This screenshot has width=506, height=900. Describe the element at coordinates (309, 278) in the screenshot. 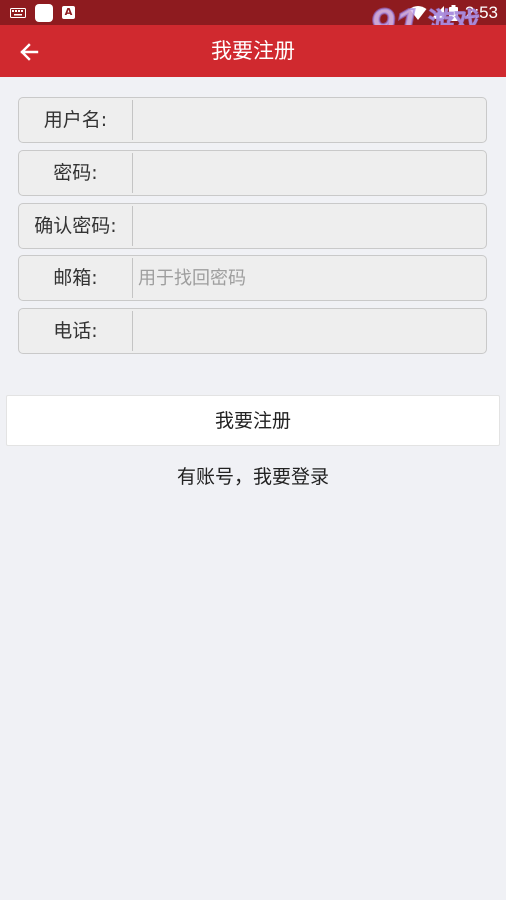

I see `email-input` at that location.